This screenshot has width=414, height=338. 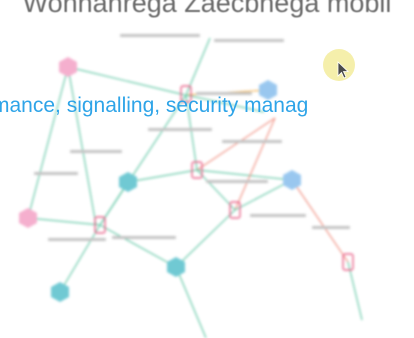 I want to click on mouse-pointer-icon, so click(x=343, y=70).